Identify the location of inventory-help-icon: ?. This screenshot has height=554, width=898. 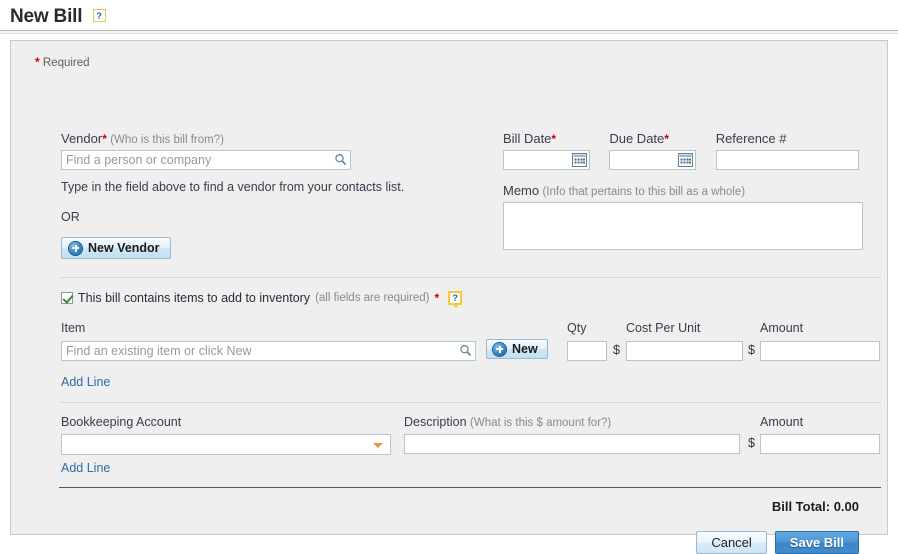
(455, 299).